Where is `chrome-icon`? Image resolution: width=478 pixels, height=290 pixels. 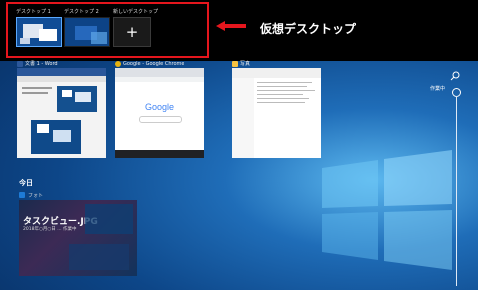
chrome-icon is located at coordinates (118, 63).